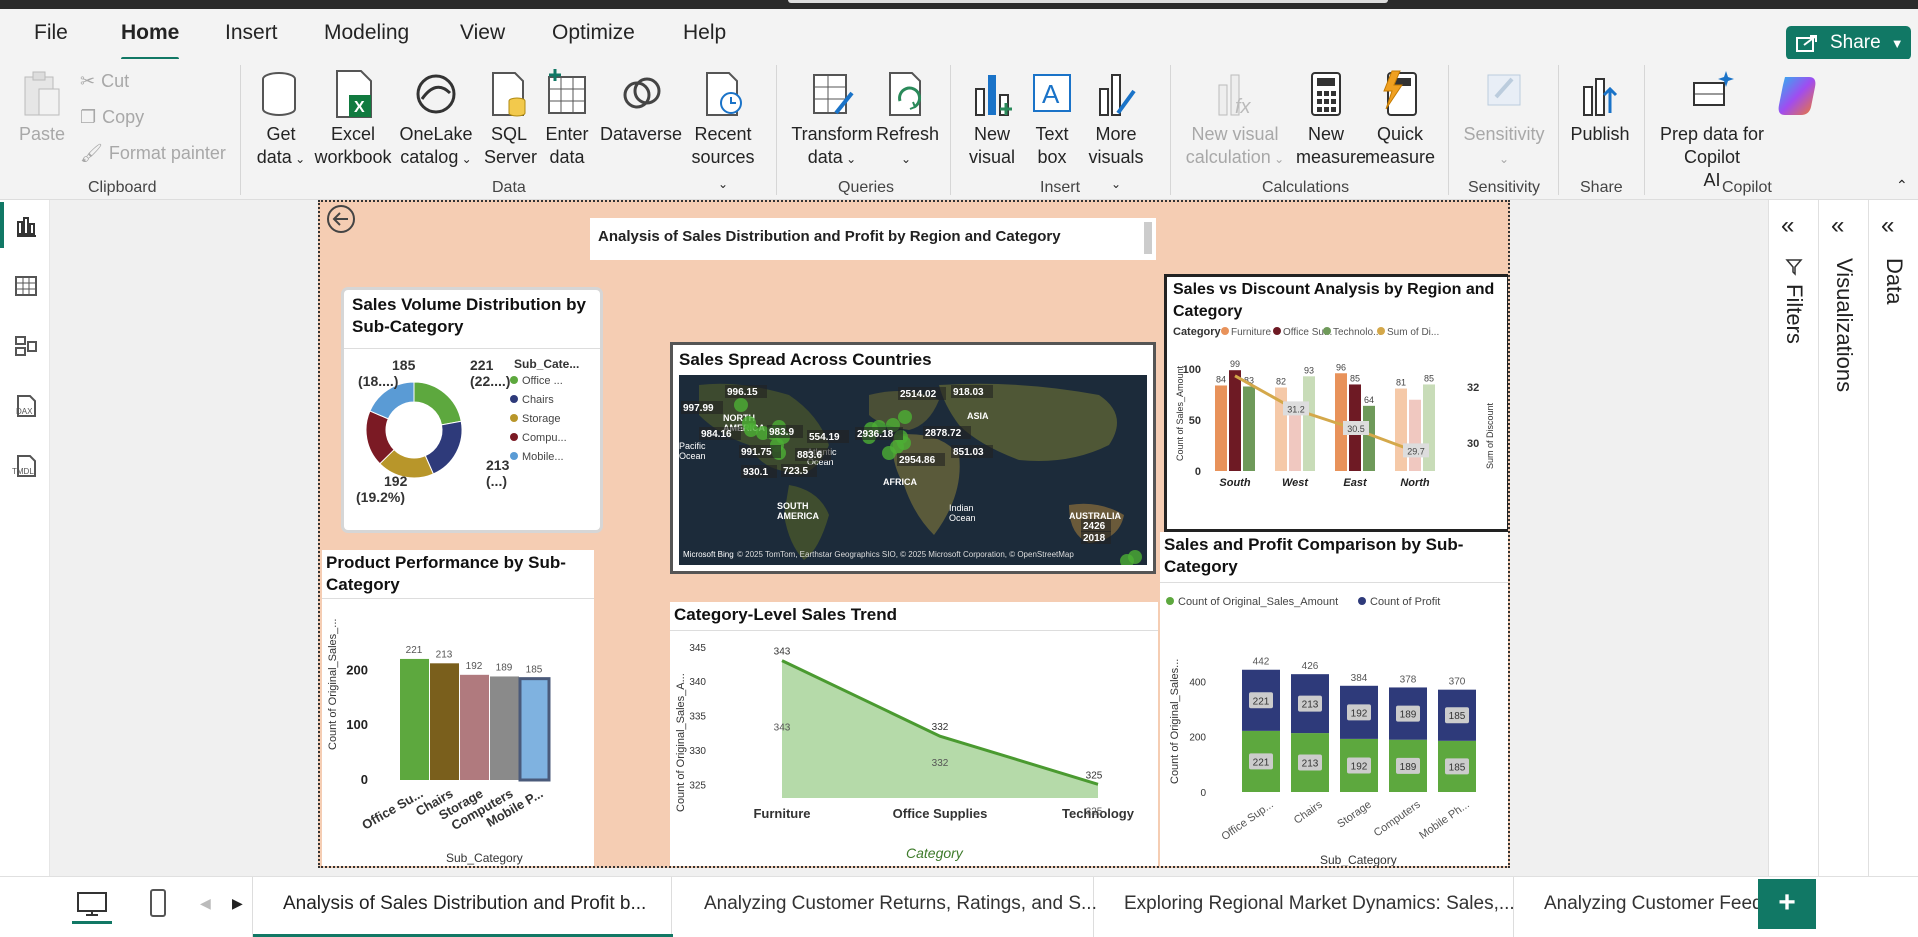  What do you see at coordinates (366, 33) in the screenshot?
I see `menu-modeling: Modeling` at bounding box center [366, 33].